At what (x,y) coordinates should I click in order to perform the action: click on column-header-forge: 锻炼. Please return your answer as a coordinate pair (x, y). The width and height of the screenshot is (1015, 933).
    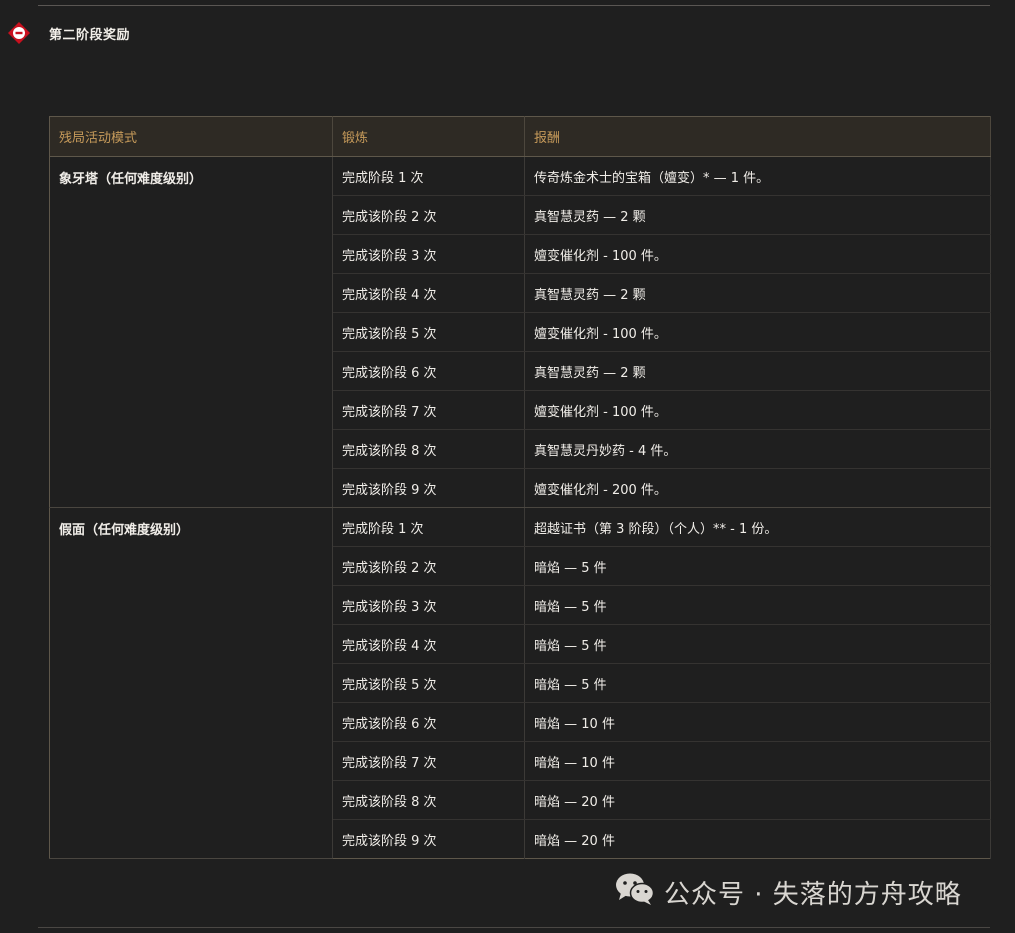
    Looking at the image, I should click on (428, 136).